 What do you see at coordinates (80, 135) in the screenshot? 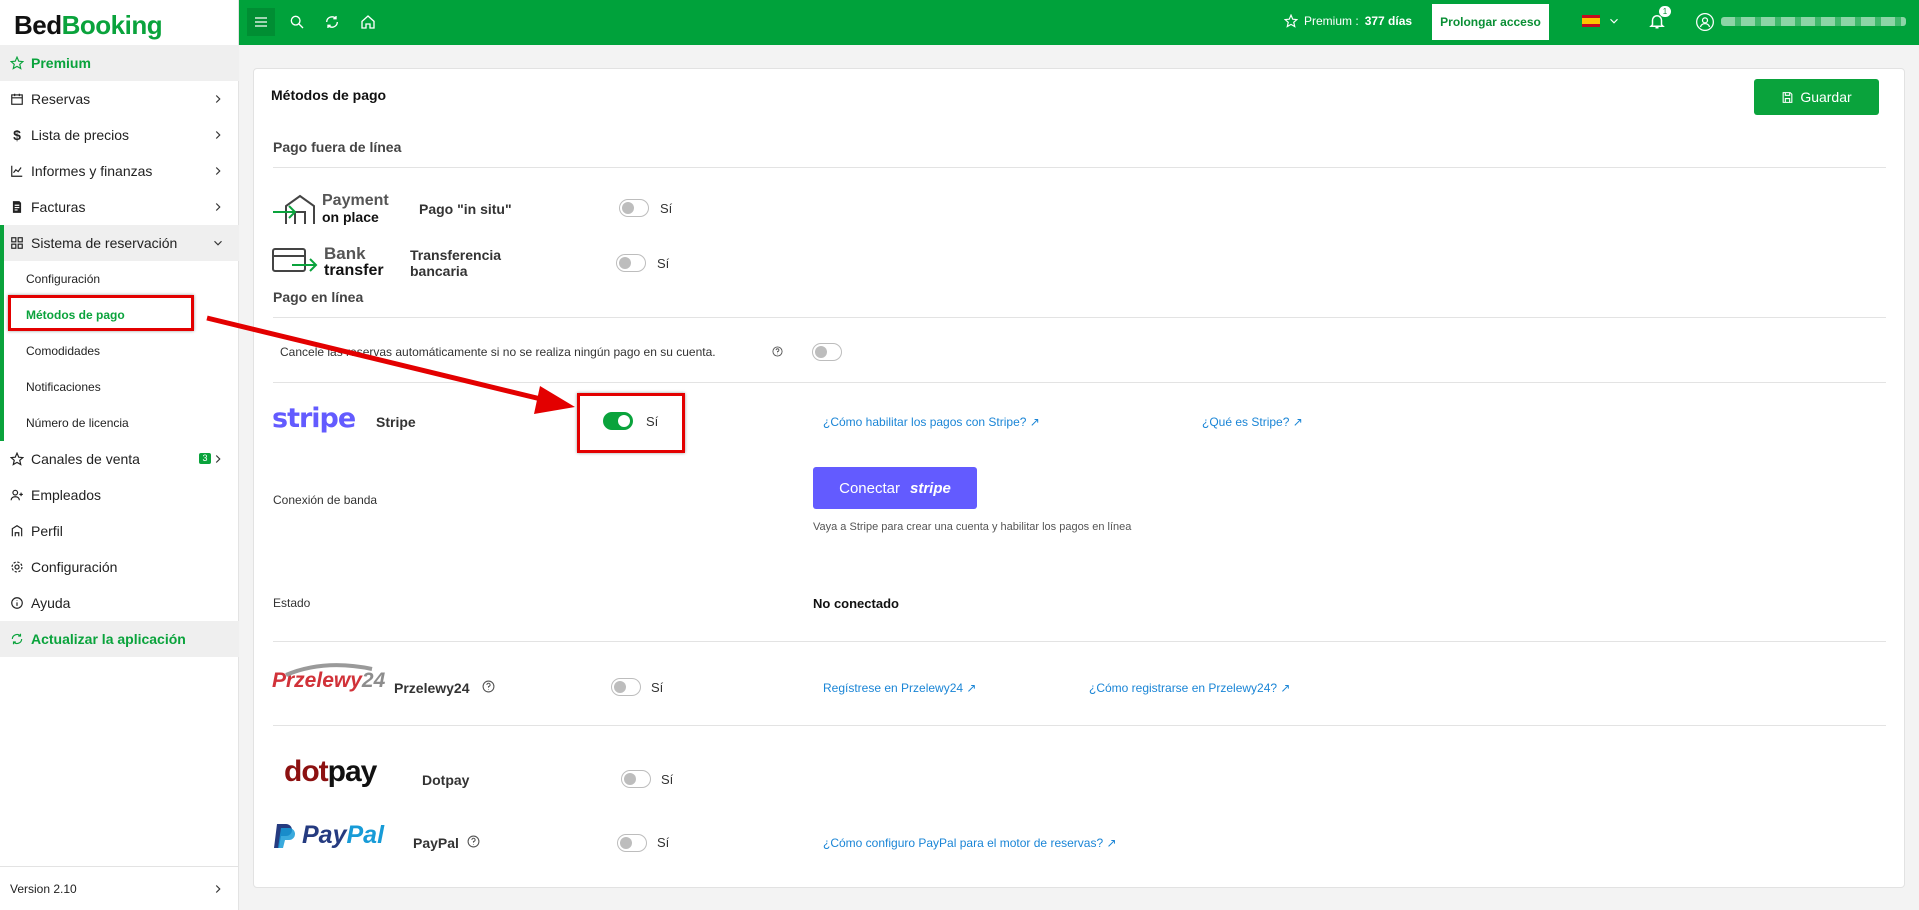
I see `sidebar-item-label: Lista de precios` at bounding box center [80, 135].